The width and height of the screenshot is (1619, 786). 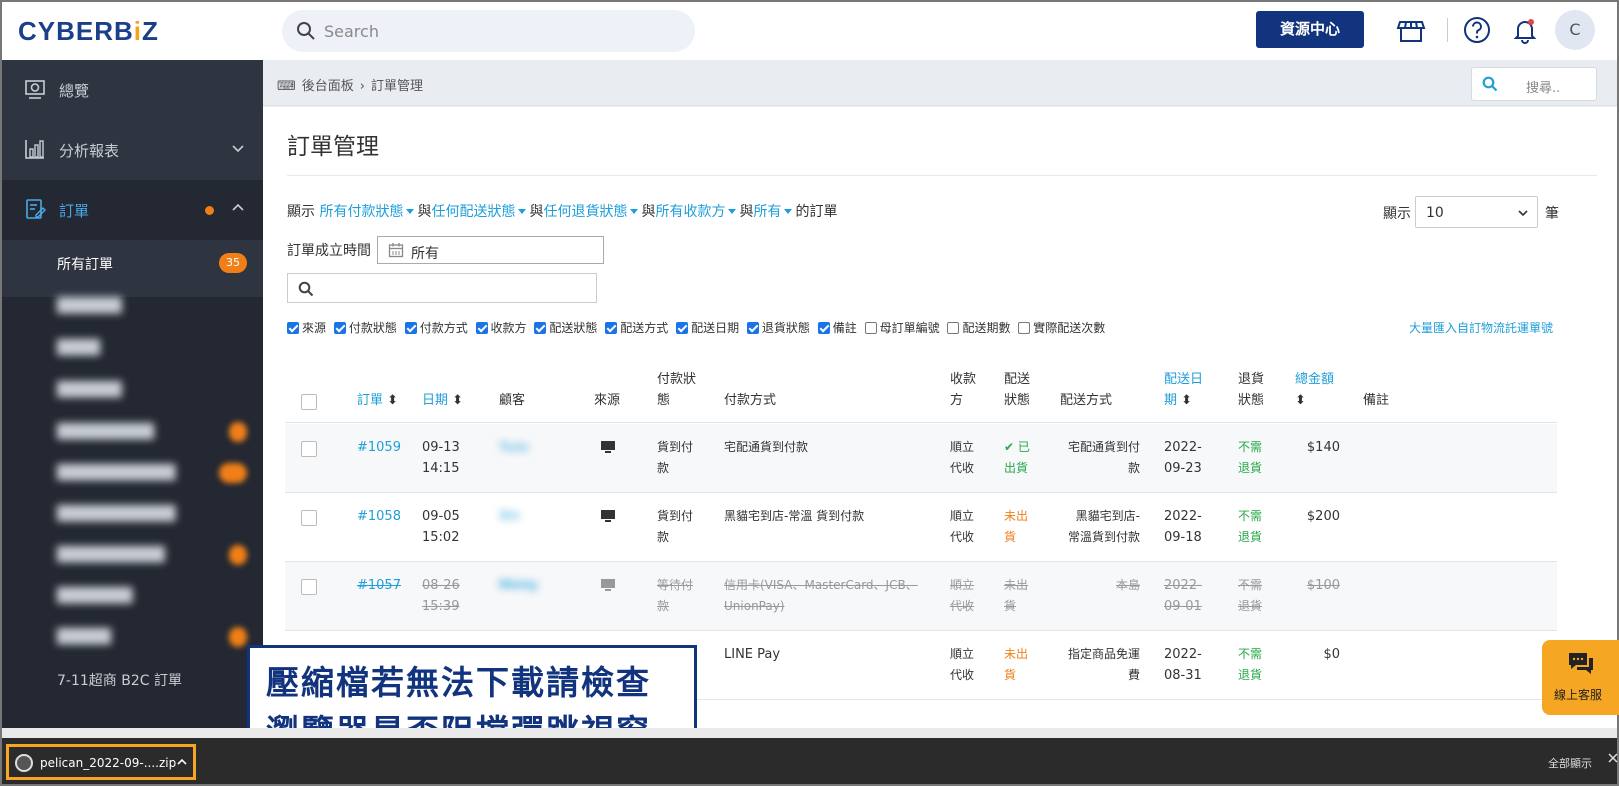 What do you see at coordinates (379, 516) in the screenshot?
I see `order-number-link: #1058` at bounding box center [379, 516].